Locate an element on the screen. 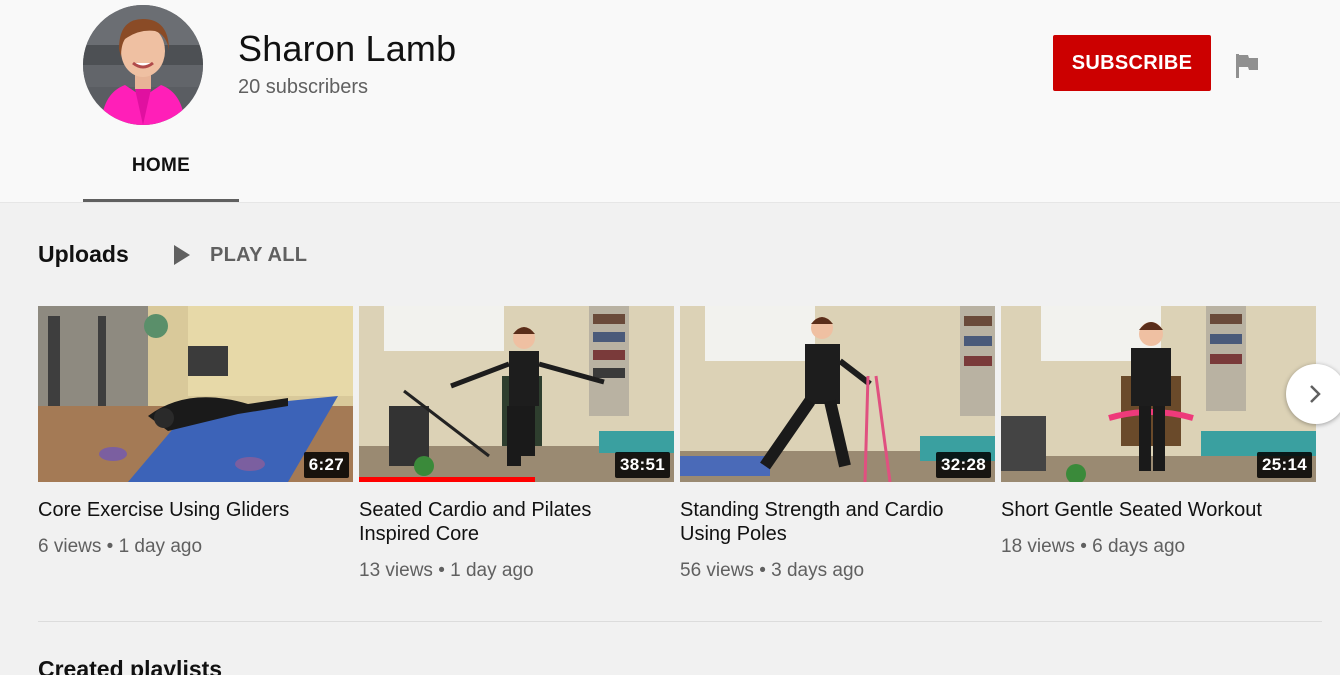  video-meta: 6 views • 1 day ago is located at coordinates (120, 546).